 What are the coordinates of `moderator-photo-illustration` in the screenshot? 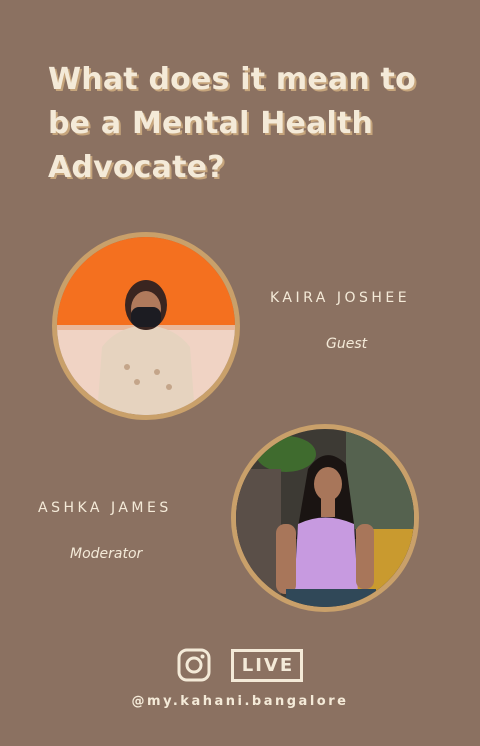 It's located at (325, 518).